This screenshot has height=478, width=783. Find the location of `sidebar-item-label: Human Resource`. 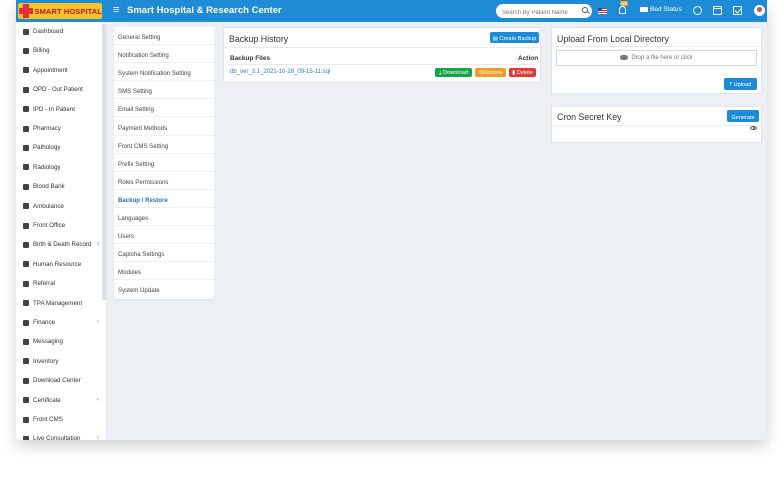

sidebar-item-label: Human Resource is located at coordinates (57, 264).